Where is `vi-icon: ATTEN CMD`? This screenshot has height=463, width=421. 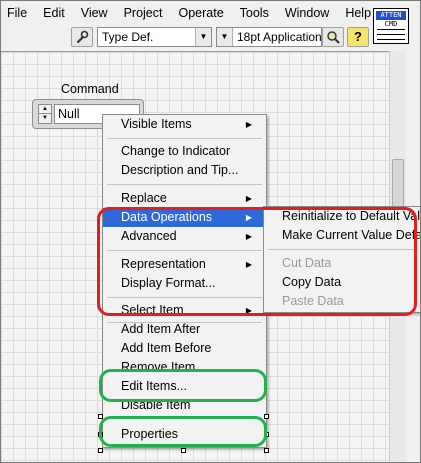 vi-icon: ATTEN CMD is located at coordinates (391, 26).